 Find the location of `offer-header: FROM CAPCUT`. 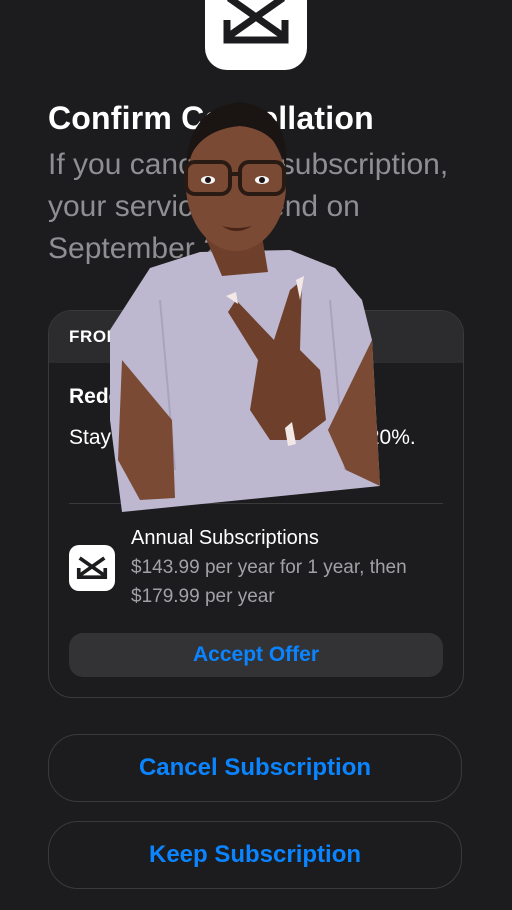

offer-header: FROM CAPCUT is located at coordinates (256, 337).